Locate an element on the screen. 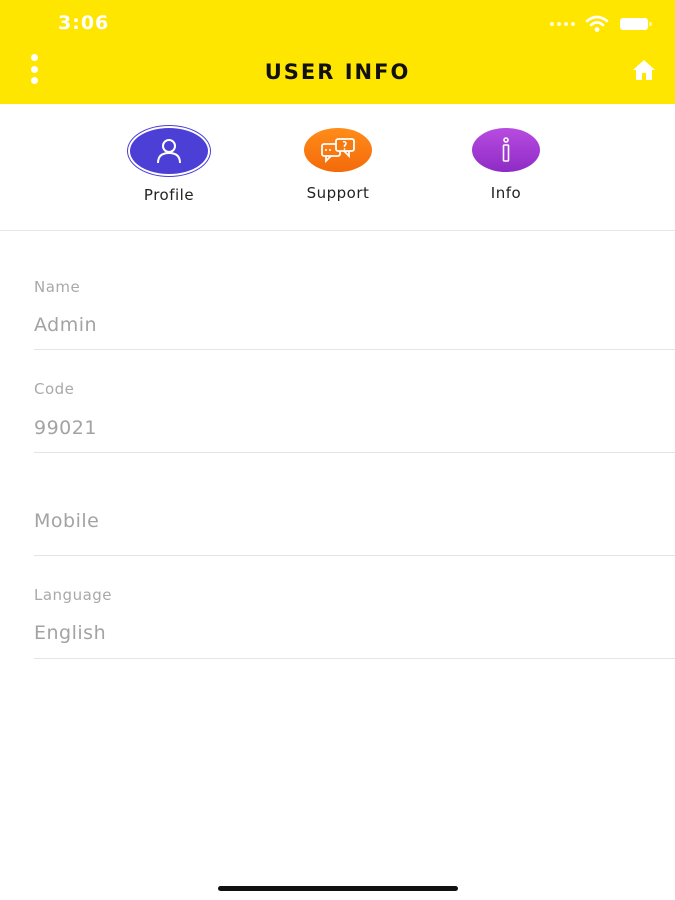 This screenshot has height=900, width=675. language-field: Language English is located at coordinates (354, 618).